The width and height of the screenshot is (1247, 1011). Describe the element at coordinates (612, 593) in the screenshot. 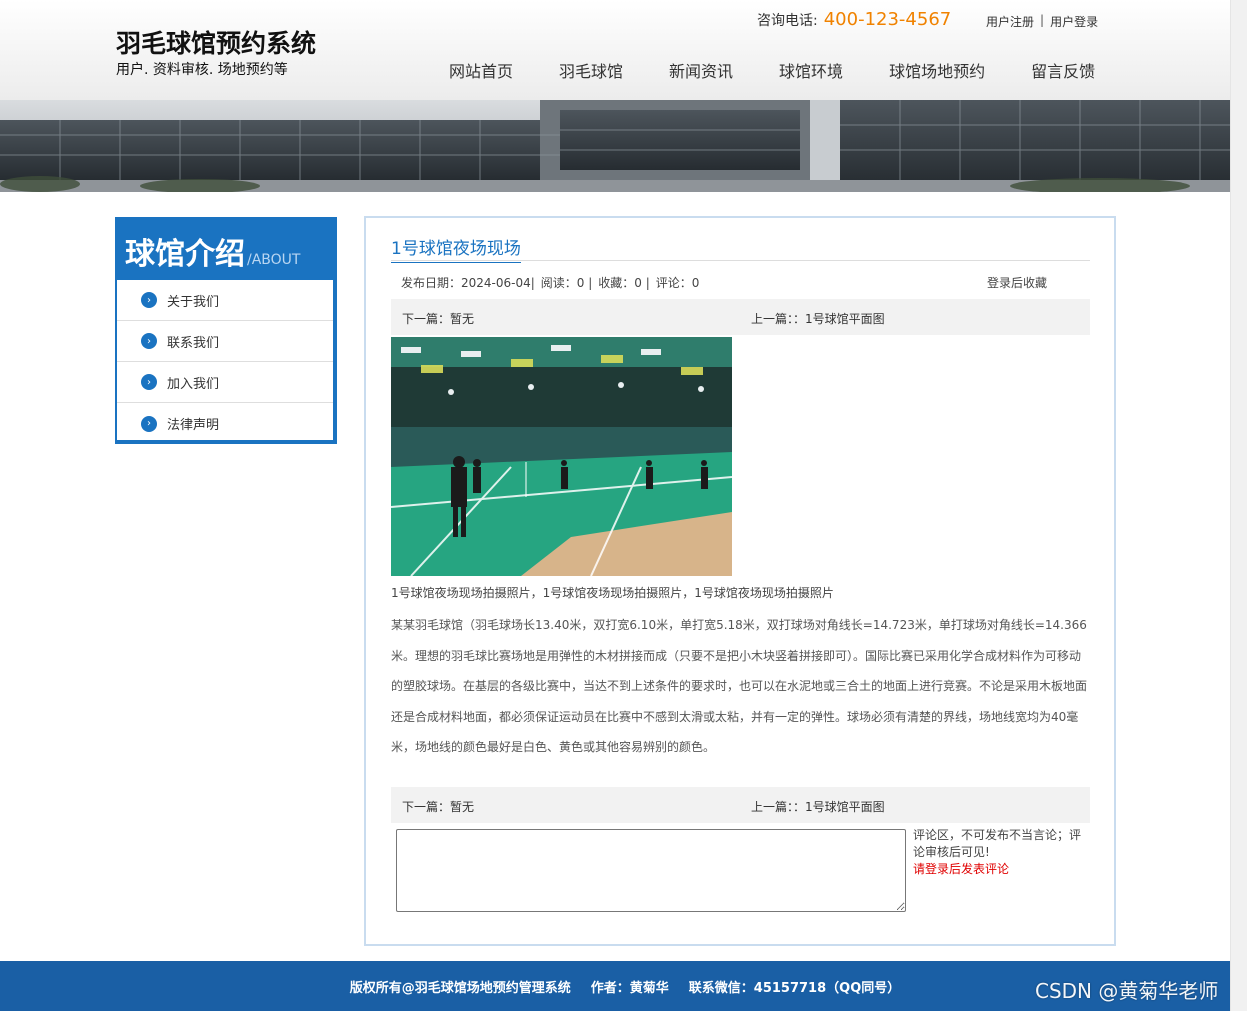

I see `photo-caption: 1号球馆夜场现场拍摄照片，1号球馆夜场现场拍摄照片，1号球馆夜场现场拍摄照片` at that location.